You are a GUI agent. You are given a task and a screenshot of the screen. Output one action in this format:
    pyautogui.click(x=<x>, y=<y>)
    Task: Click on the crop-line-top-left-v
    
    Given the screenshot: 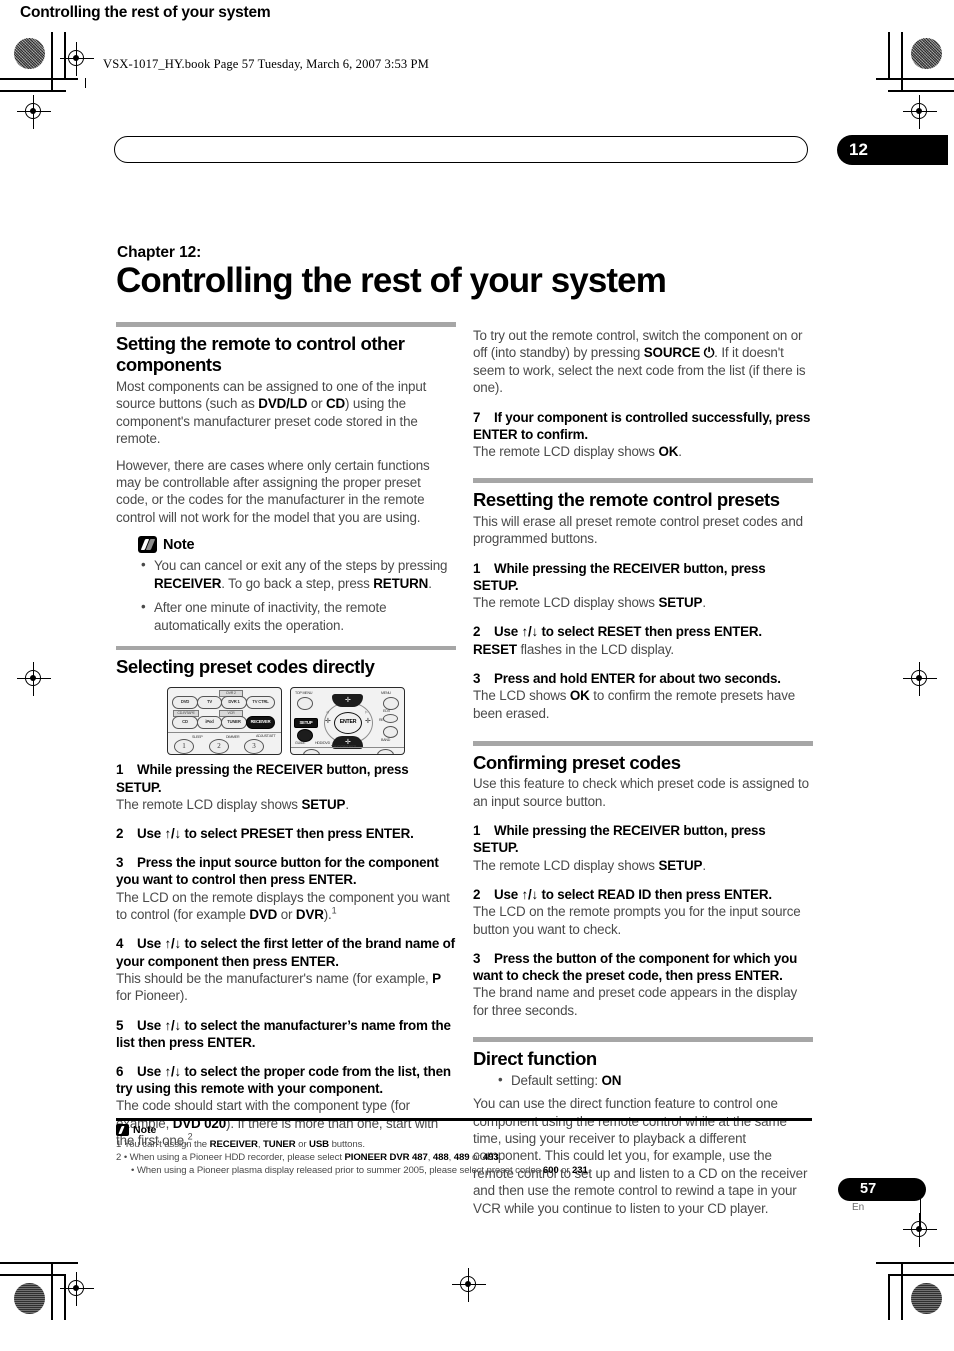 What is the action you would take?
    pyautogui.click(x=52, y=61)
    